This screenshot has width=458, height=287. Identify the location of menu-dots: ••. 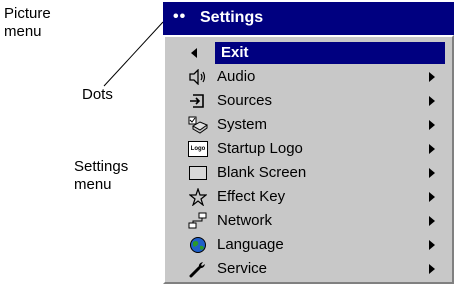
(180, 16).